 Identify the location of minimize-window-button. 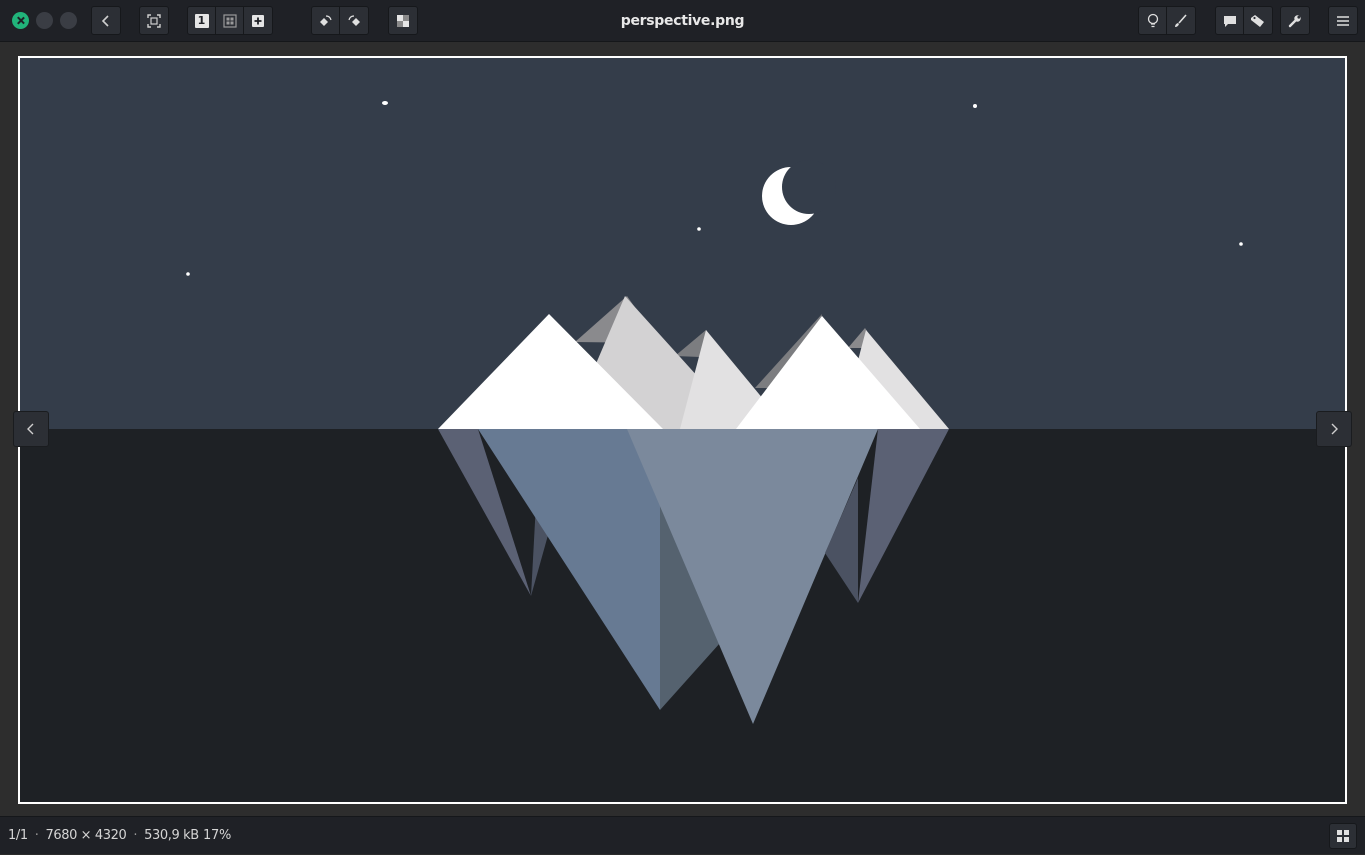
(44, 20).